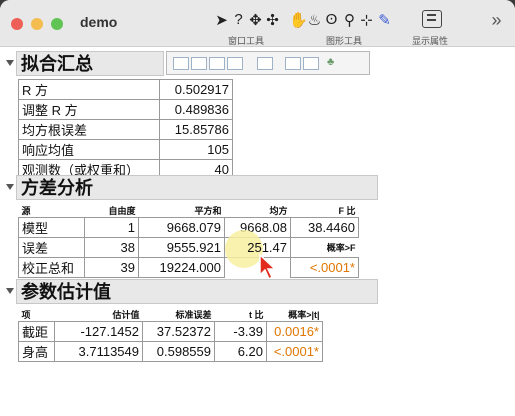 This screenshot has width=515, height=416. Describe the element at coordinates (324, 211) in the screenshot. I see `col-header-f: F 比` at that location.